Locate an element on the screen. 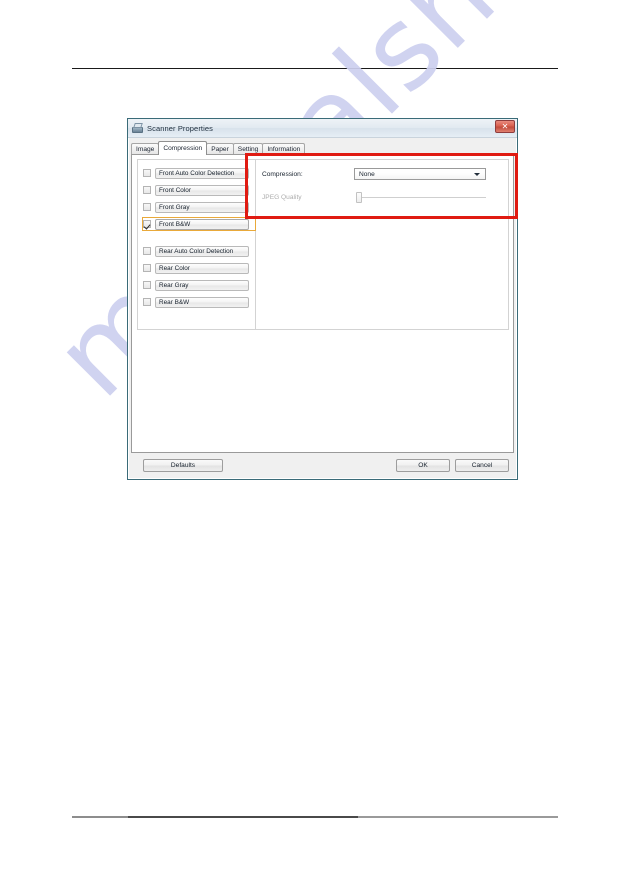  checkbox-row-front-gray: Front Gray is located at coordinates (199, 207).